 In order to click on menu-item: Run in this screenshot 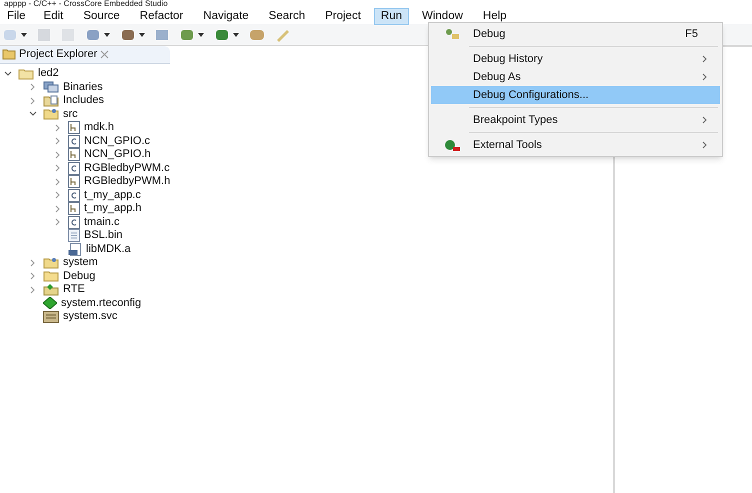, I will do `click(391, 16)`.